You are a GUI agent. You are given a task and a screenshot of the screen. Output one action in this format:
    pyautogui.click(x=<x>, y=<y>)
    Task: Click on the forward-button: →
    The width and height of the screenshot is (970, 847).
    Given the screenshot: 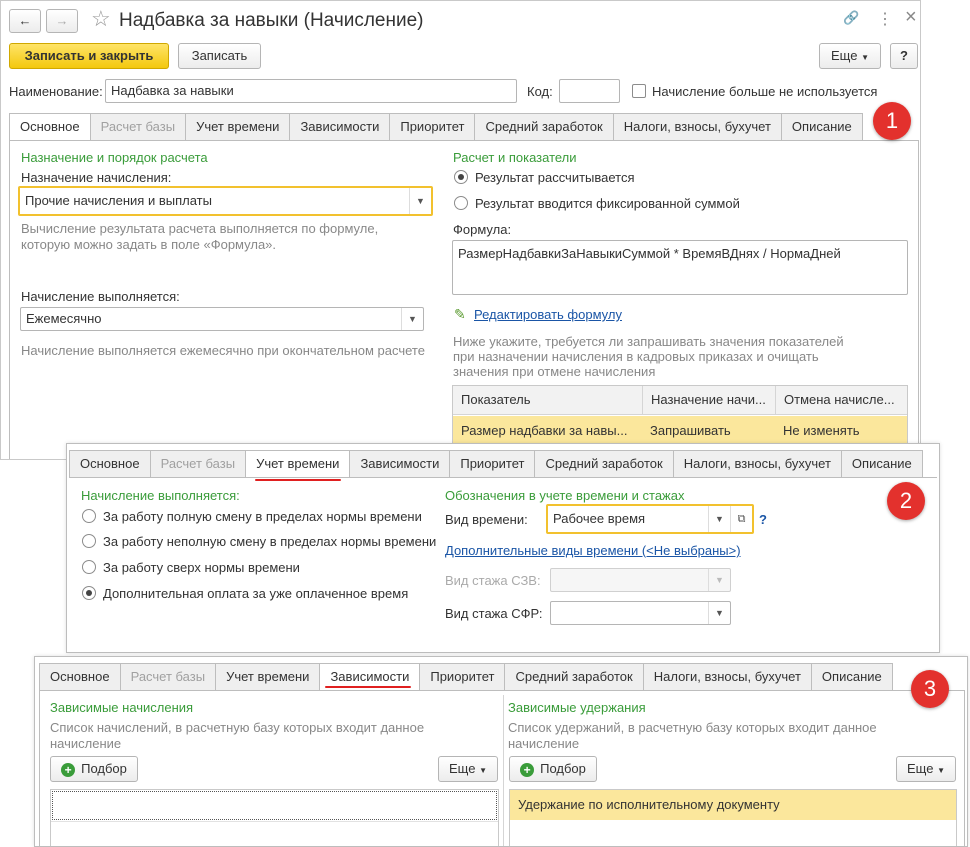 What is the action you would take?
    pyautogui.click(x=62, y=21)
    